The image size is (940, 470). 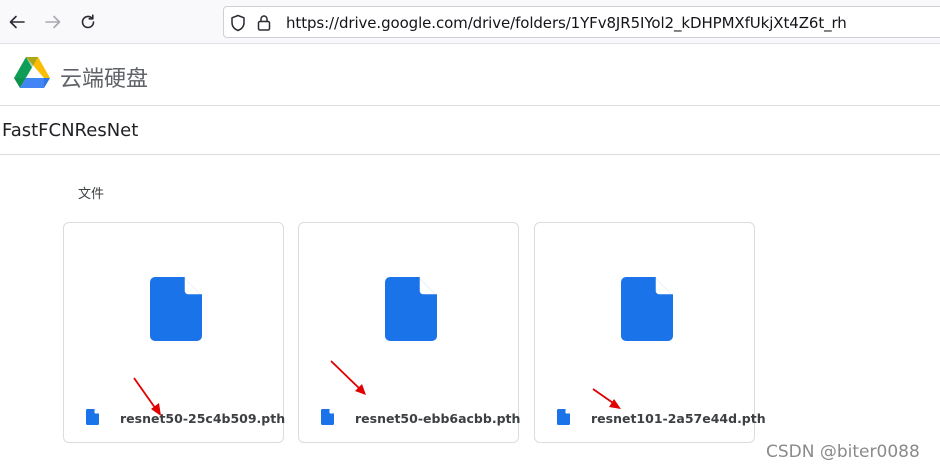 I want to click on watermark: CSDN @biter0088, so click(x=843, y=452).